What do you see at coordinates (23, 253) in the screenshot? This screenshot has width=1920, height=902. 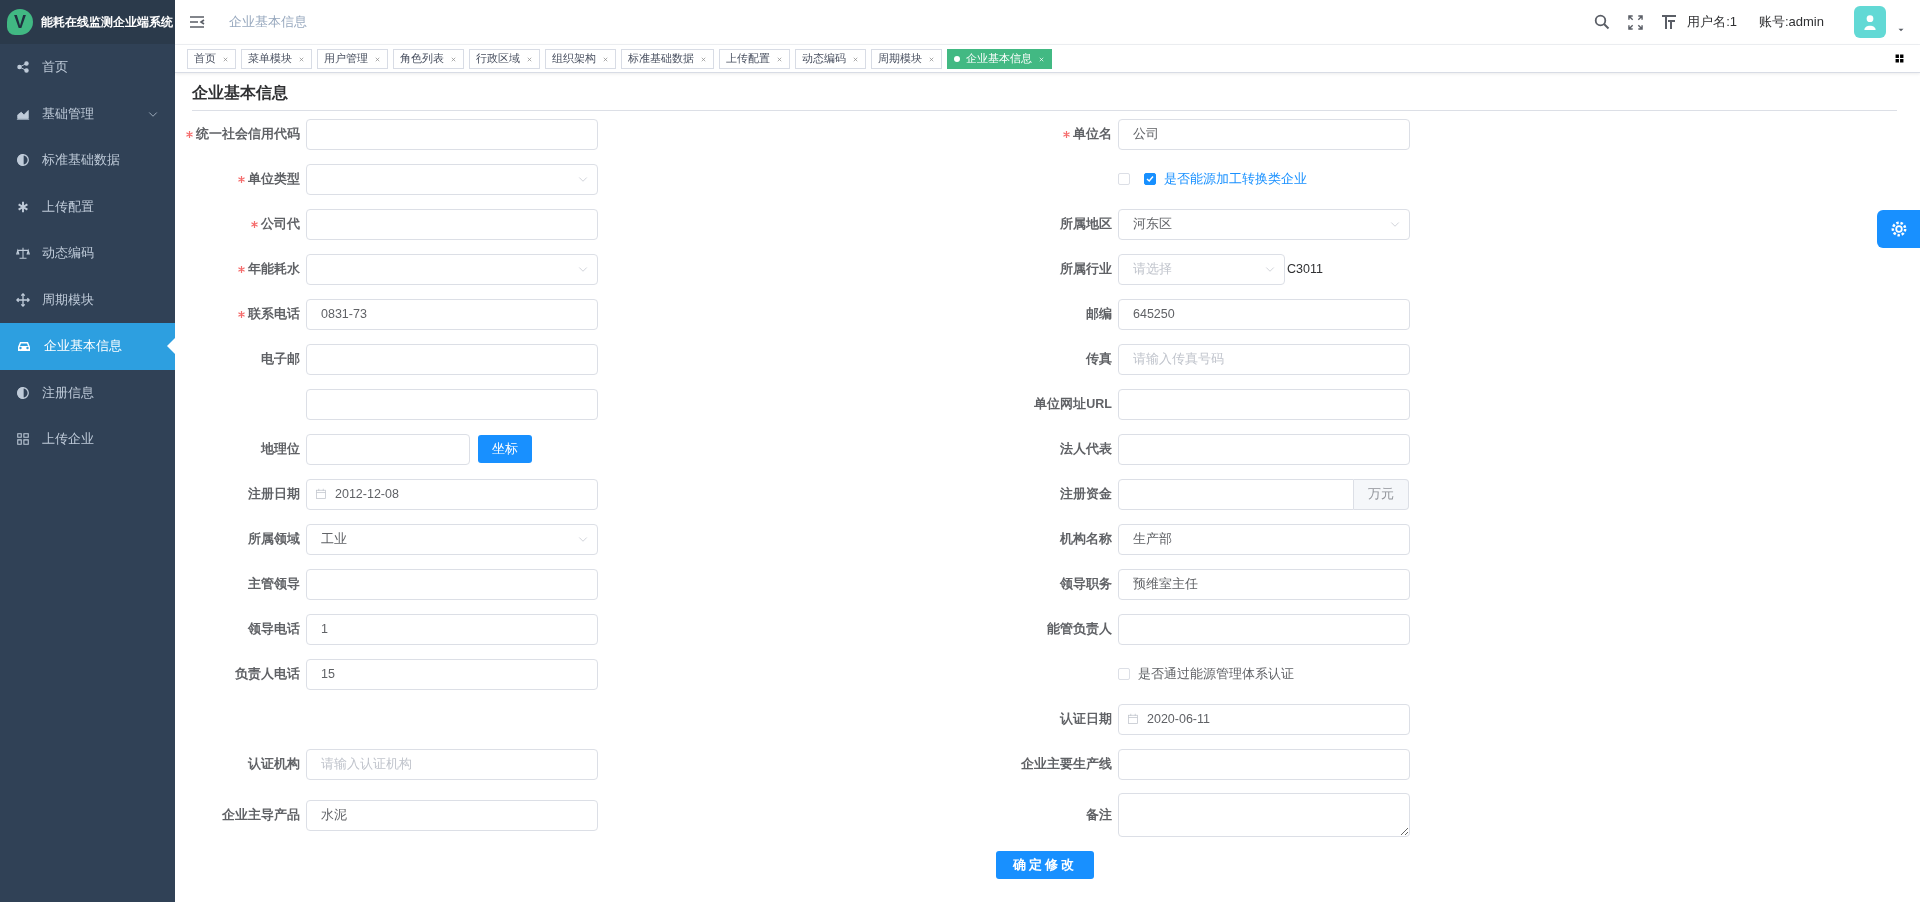 I see `scale-icon` at bounding box center [23, 253].